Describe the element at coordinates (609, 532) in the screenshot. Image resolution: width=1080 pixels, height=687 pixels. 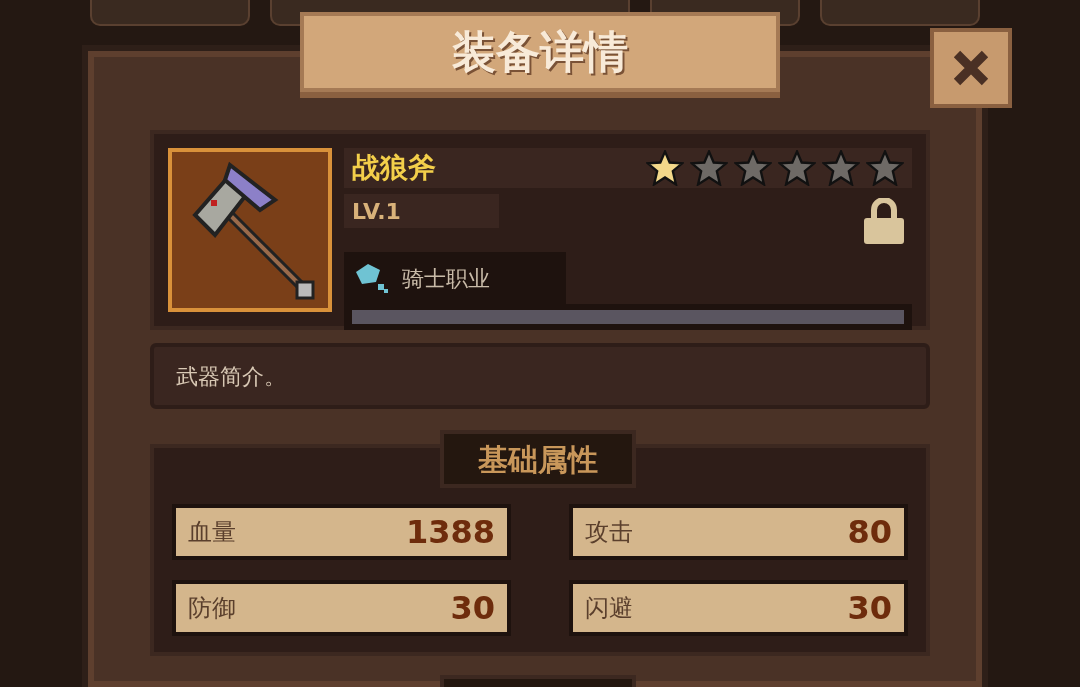
I see `stat-label: 攻击` at that location.